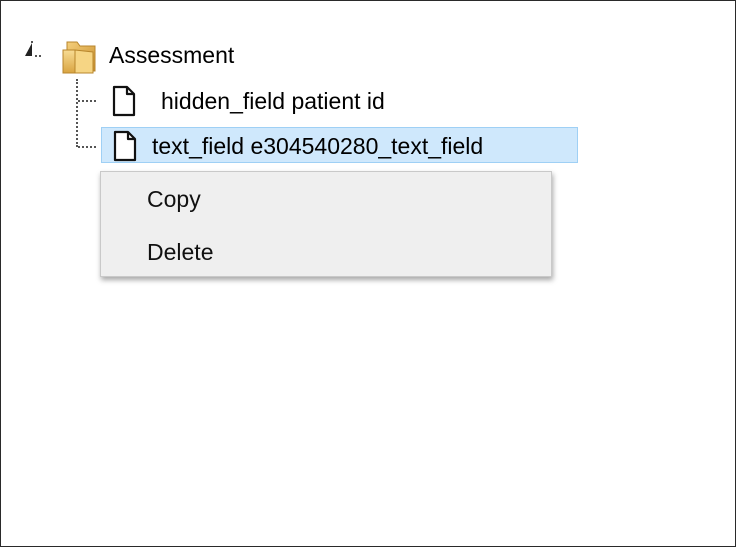 The height and width of the screenshot is (547, 736). I want to click on menu-item-delete: Delete, so click(326, 252).